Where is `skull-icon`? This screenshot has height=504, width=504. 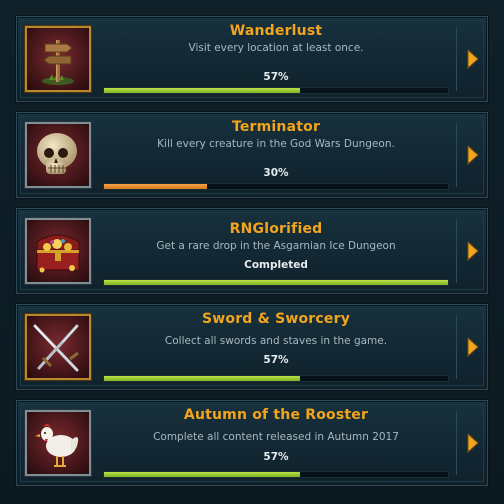
skull-icon is located at coordinates (58, 155).